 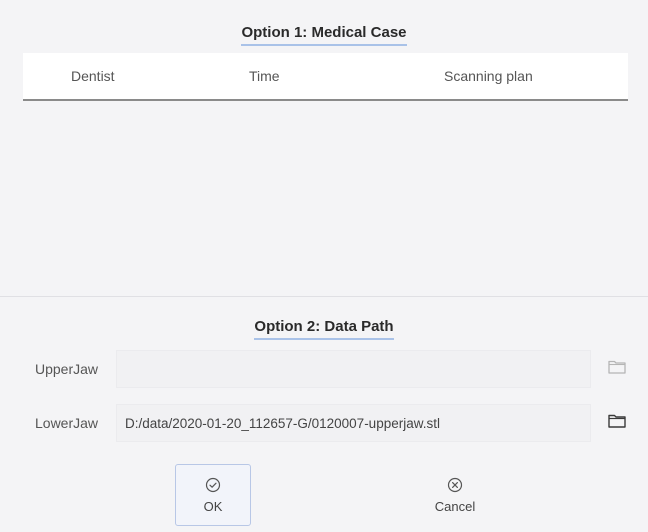 I want to click on check-circle-icon, so click(x=213, y=486).